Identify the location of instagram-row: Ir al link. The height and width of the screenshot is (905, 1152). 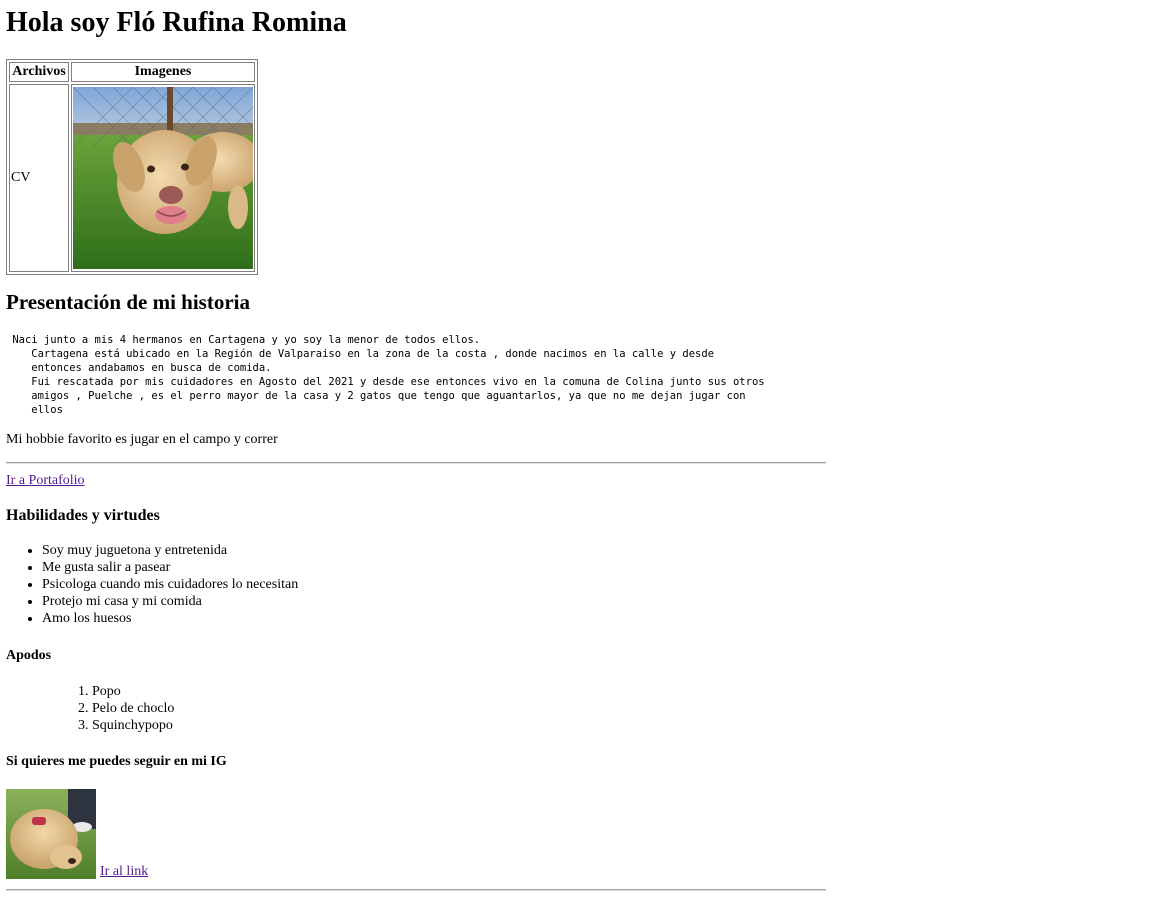
(77, 835).